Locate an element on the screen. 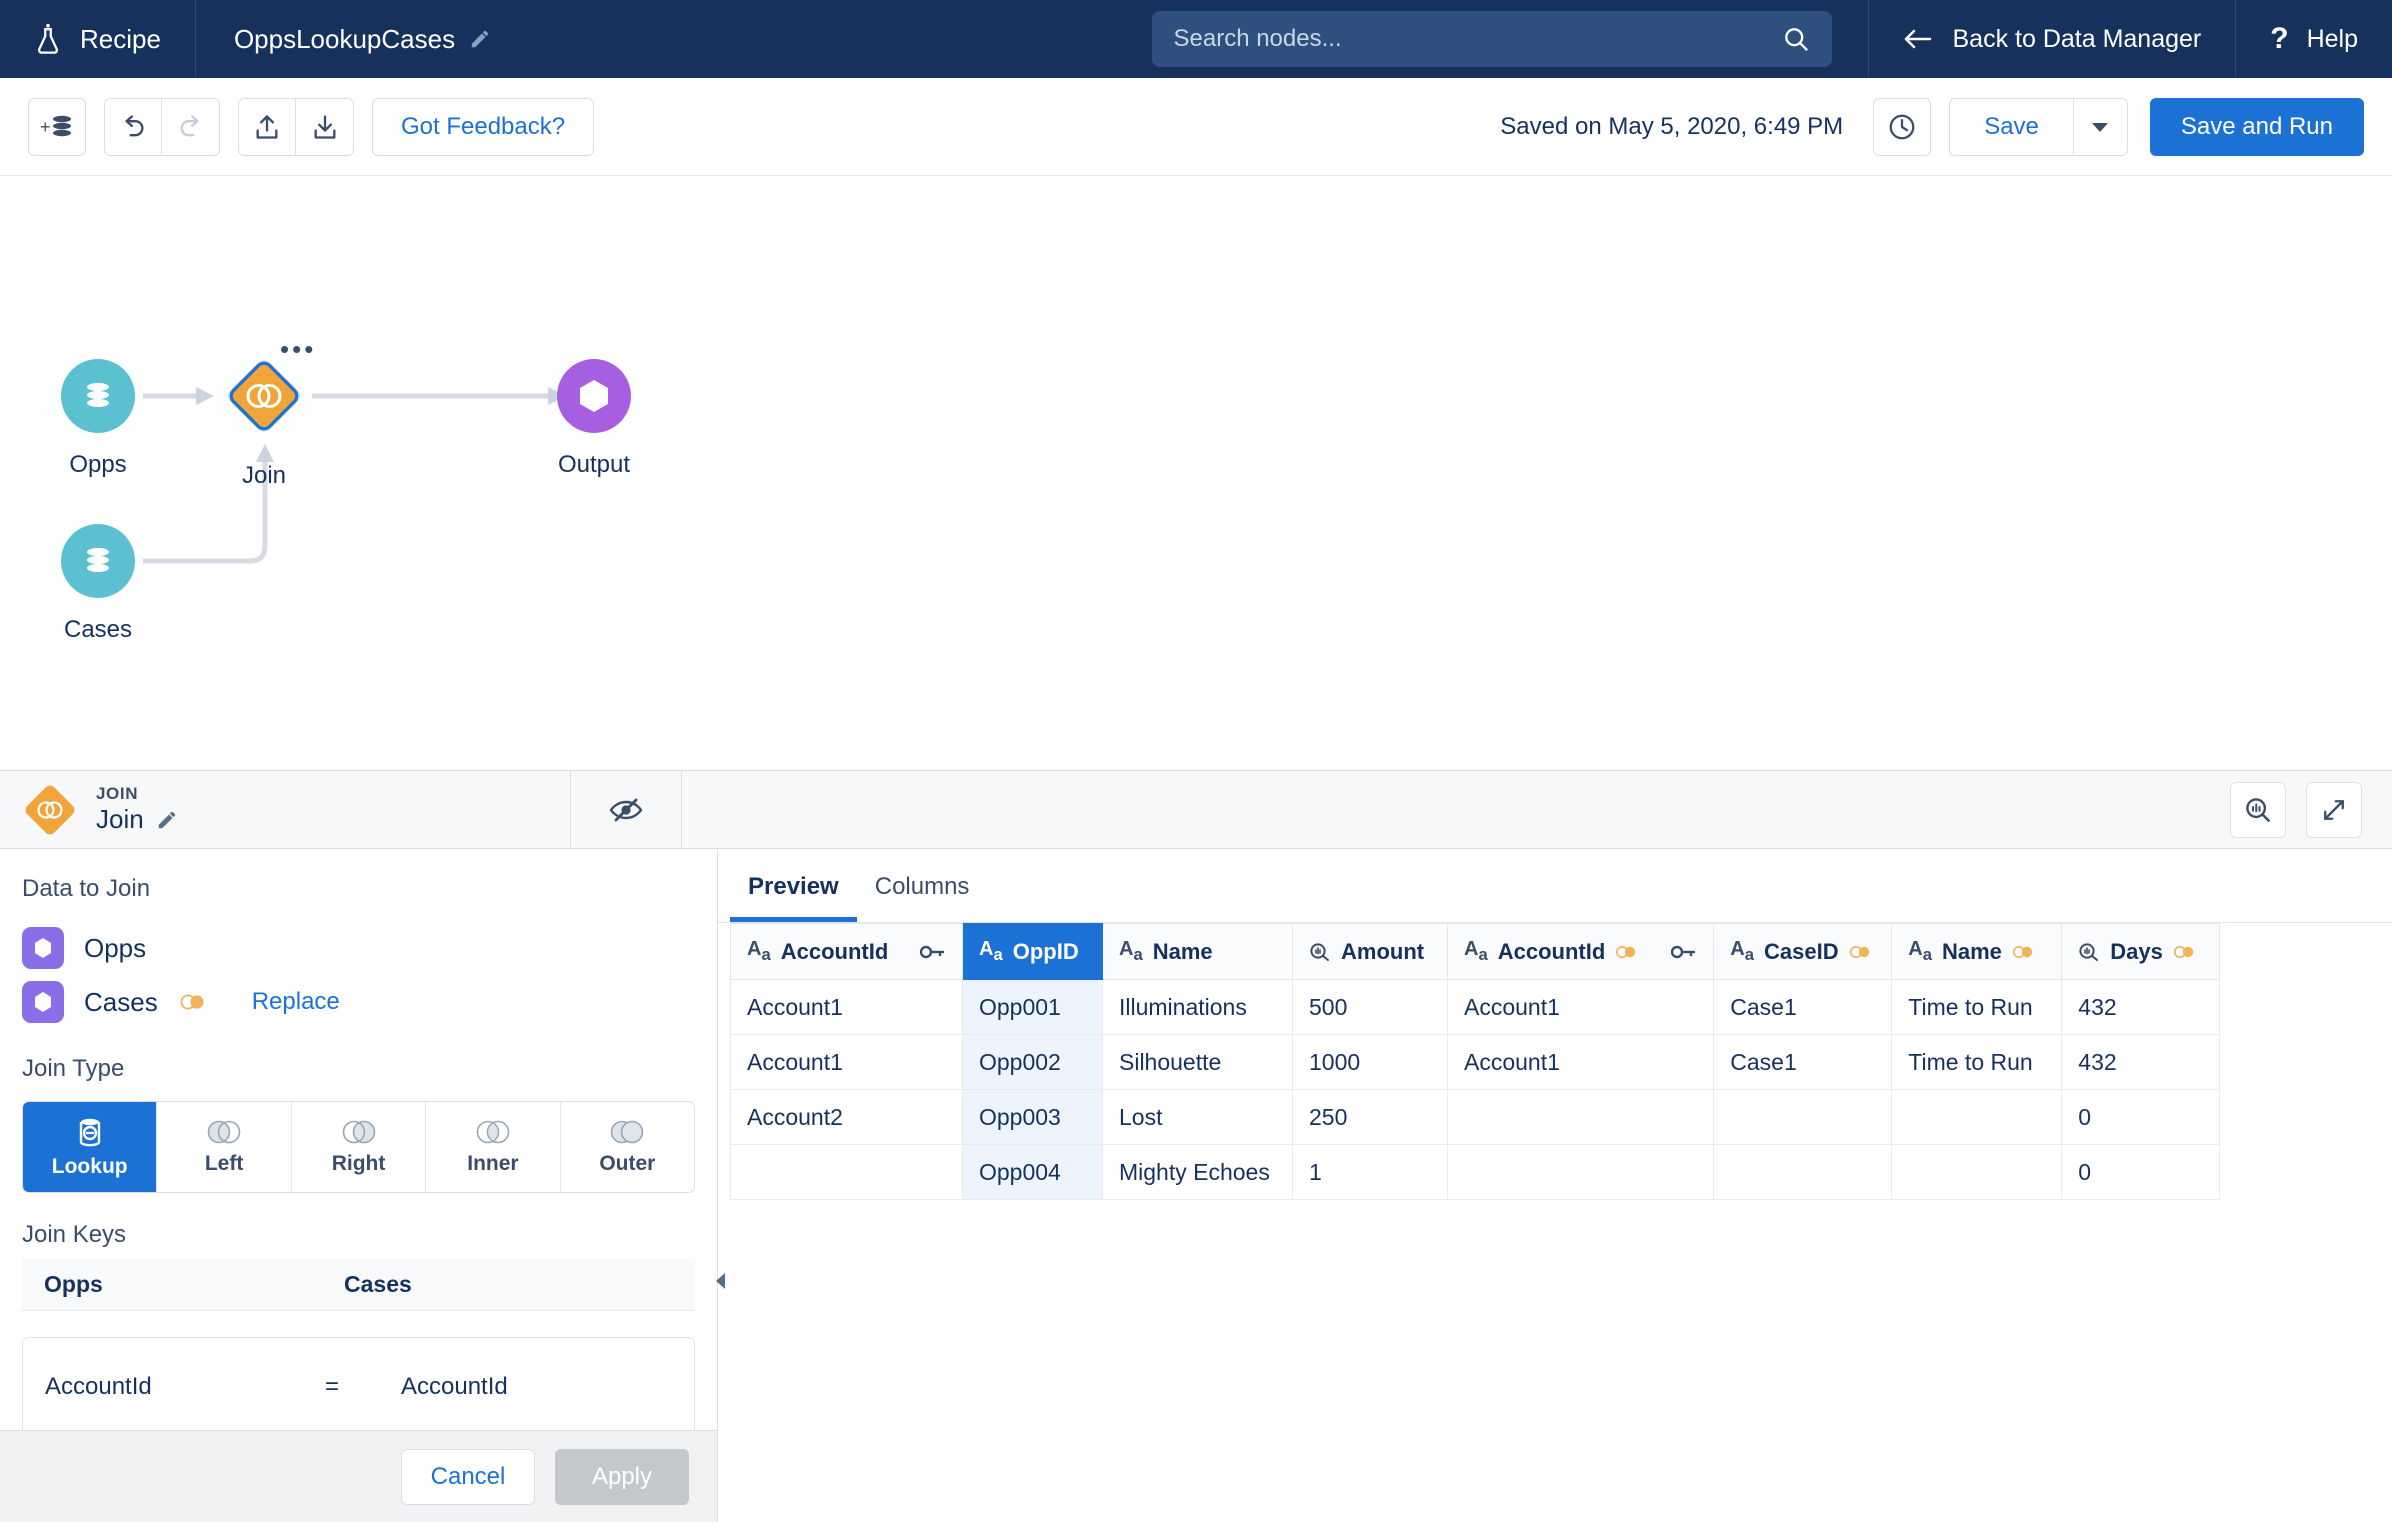  measure-type-icon is located at coordinates (1319, 951).